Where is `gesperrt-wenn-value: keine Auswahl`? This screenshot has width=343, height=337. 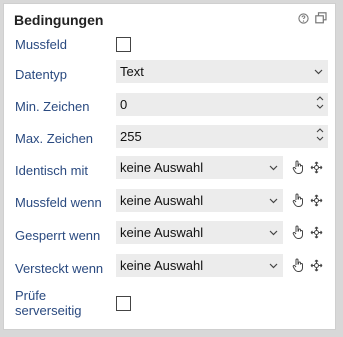
gesperrt-wenn-value: keine Auswahl is located at coordinates (162, 232).